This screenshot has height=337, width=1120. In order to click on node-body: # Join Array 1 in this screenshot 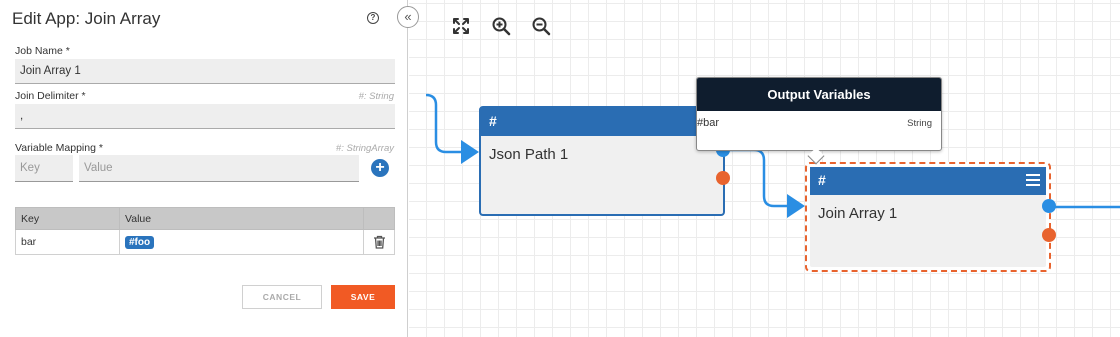, I will do `click(928, 217)`.